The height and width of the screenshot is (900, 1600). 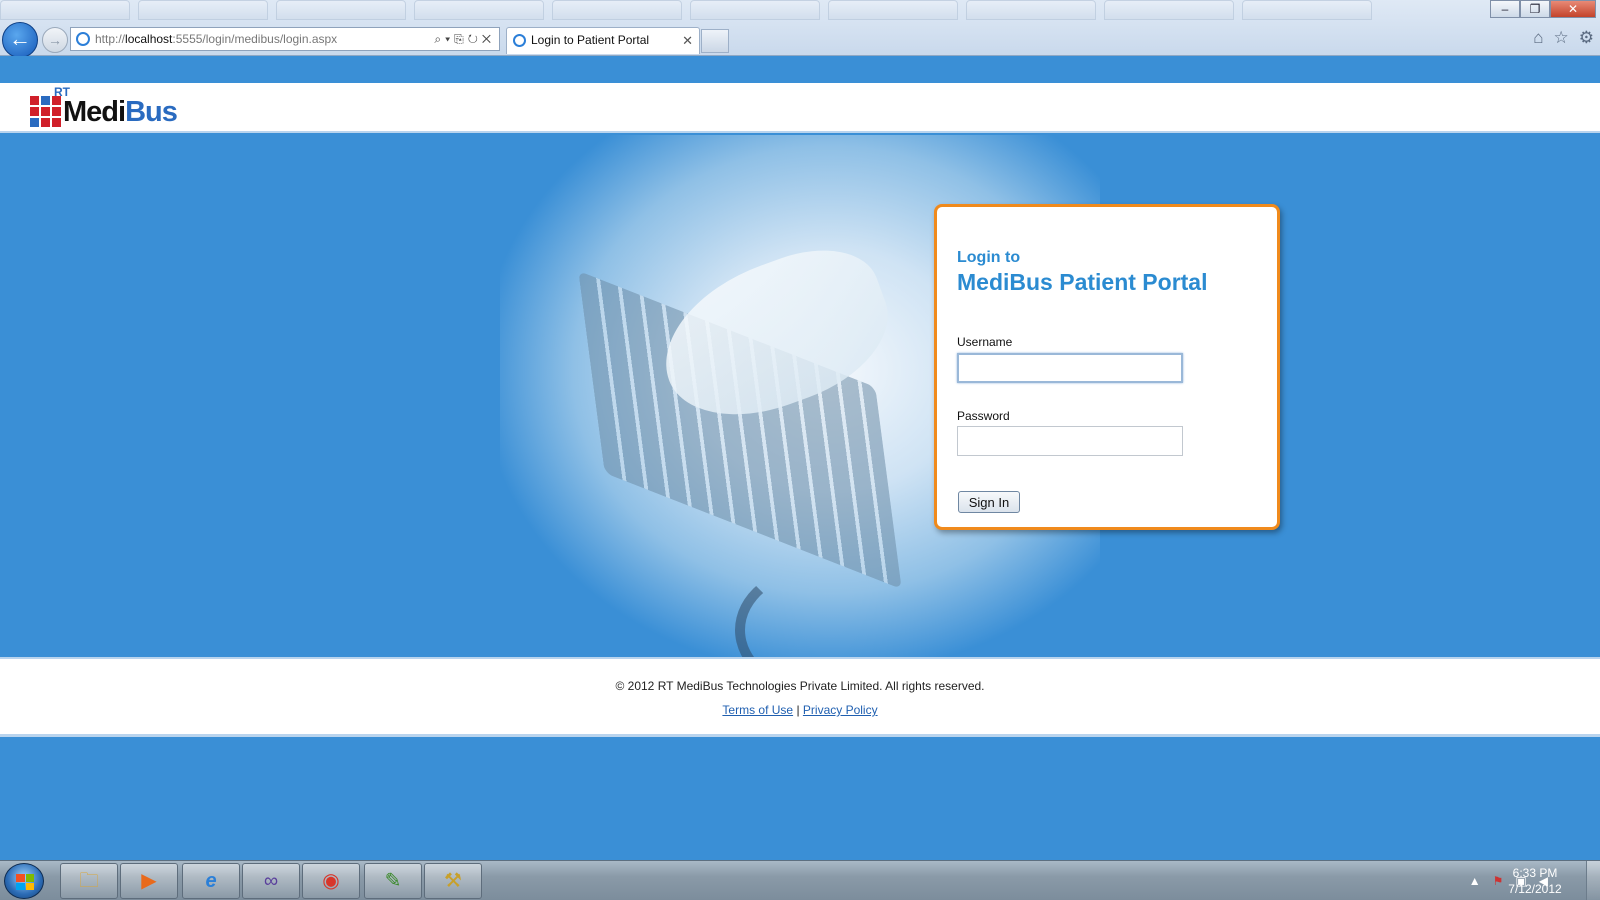 I want to click on login-title-line2: MediBus Patient Portal, so click(x=1082, y=282).